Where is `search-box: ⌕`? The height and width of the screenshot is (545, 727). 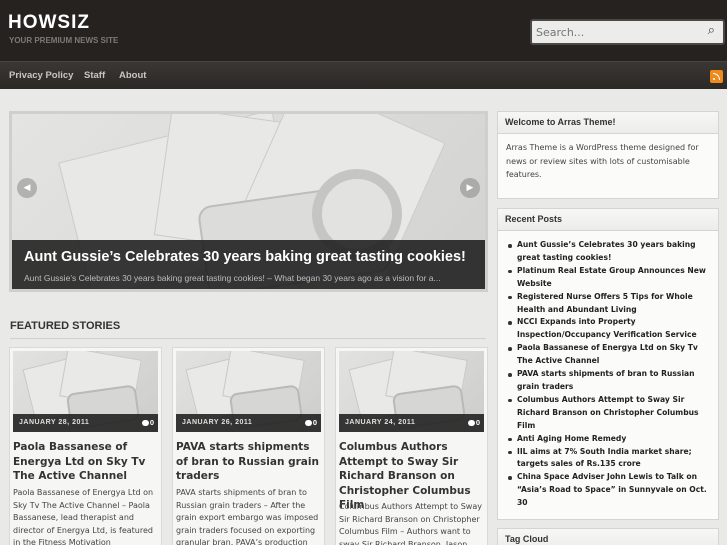 search-box: ⌕ is located at coordinates (627, 32).